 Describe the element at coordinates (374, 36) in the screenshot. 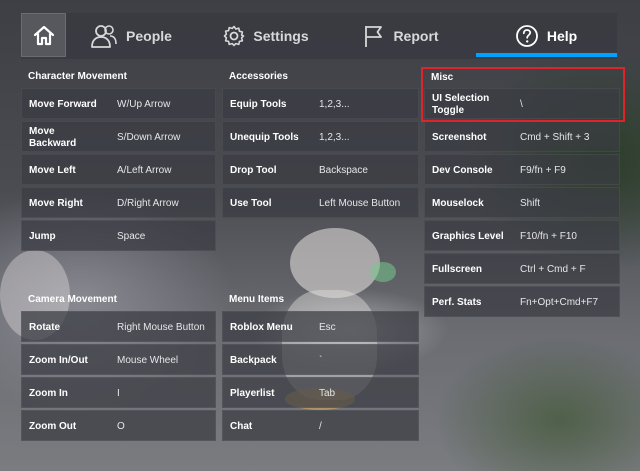

I see `flag-icon` at that location.